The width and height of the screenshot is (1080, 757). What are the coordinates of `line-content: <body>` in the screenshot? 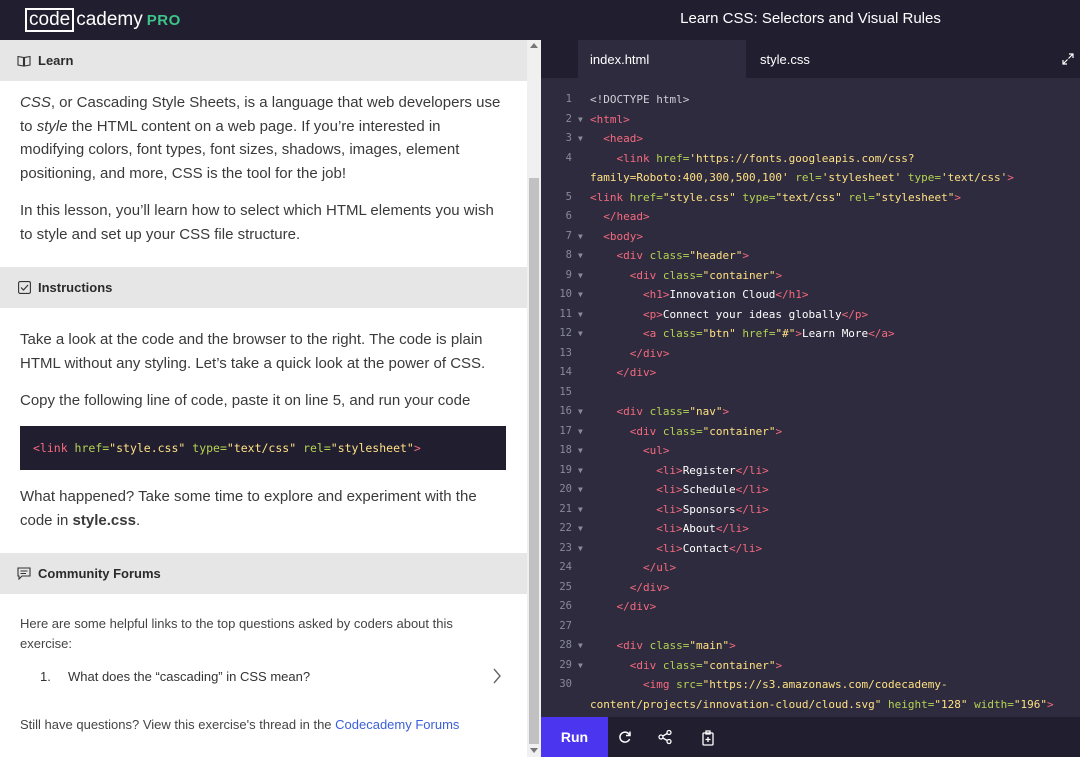 It's located at (623, 237).